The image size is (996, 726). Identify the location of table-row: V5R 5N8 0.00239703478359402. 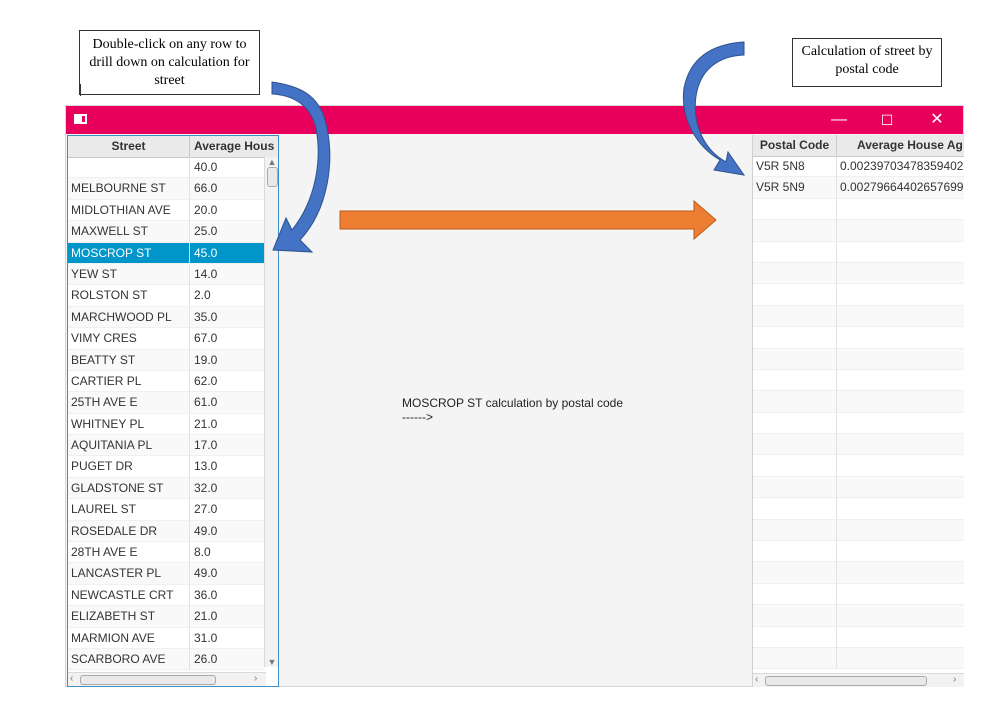
(858, 167).